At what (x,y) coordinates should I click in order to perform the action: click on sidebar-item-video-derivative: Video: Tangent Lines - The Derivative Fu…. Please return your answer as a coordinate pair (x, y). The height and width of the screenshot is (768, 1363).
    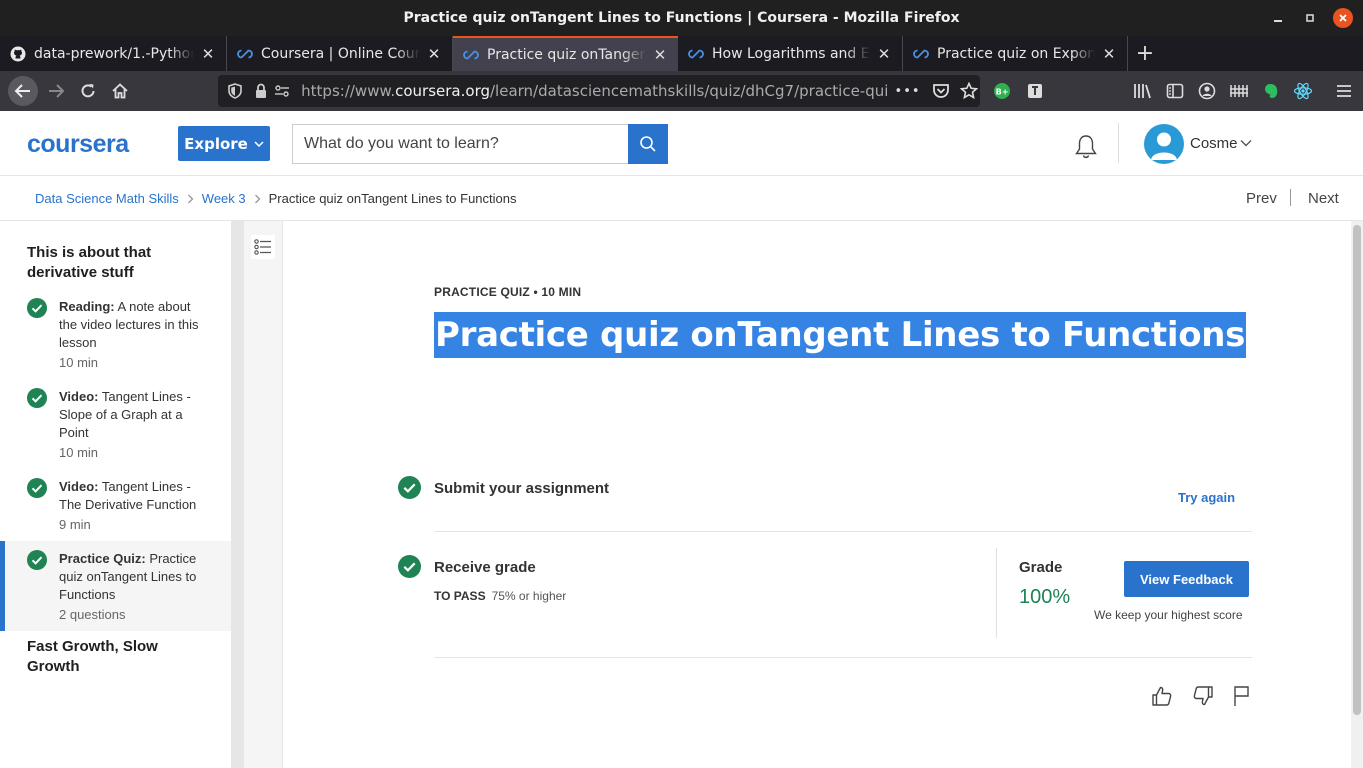
    Looking at the image, I should click on (115, 507).